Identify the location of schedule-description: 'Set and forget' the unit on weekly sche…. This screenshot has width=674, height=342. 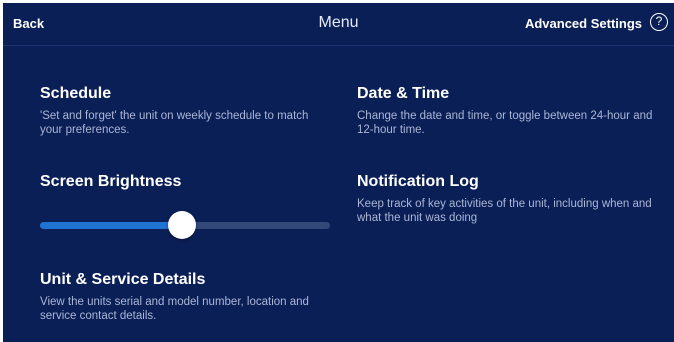
(174, 123).